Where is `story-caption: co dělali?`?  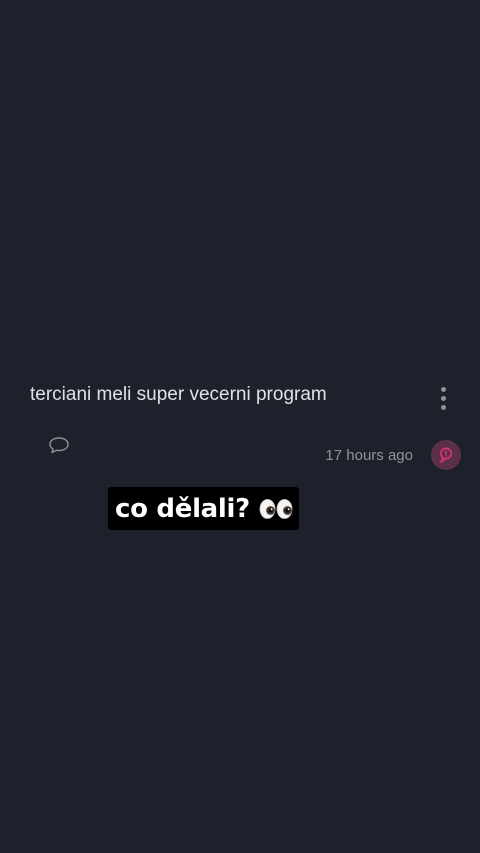 story-caption: co dělali? is located at coordinates (203, 508).